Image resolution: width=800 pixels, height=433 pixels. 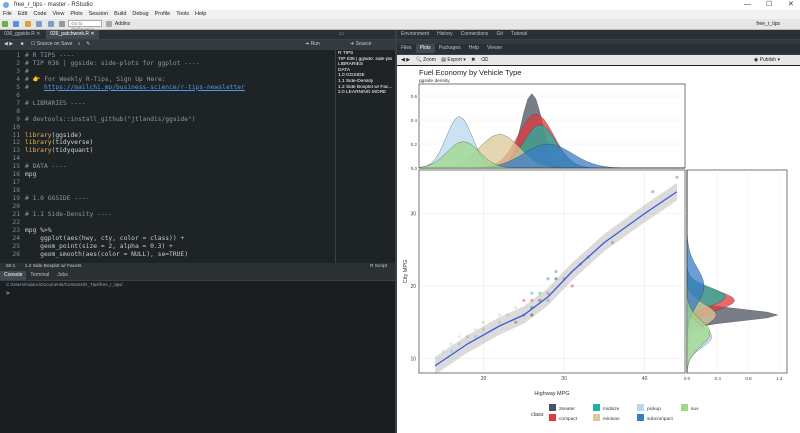 What do you see at coordinates (475, 34) in the screenshot?
I see `tab-connections: Connections` at bounding box center [475, 34].